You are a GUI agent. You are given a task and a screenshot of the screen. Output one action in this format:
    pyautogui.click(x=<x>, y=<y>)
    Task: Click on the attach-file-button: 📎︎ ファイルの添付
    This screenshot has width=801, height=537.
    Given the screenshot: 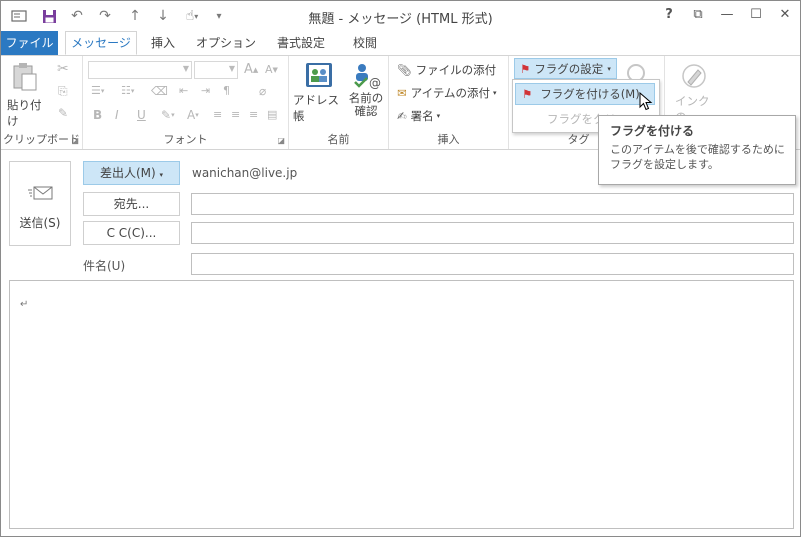 What is the action you would take?
    pyautogui.click(x=446, y=70)
    